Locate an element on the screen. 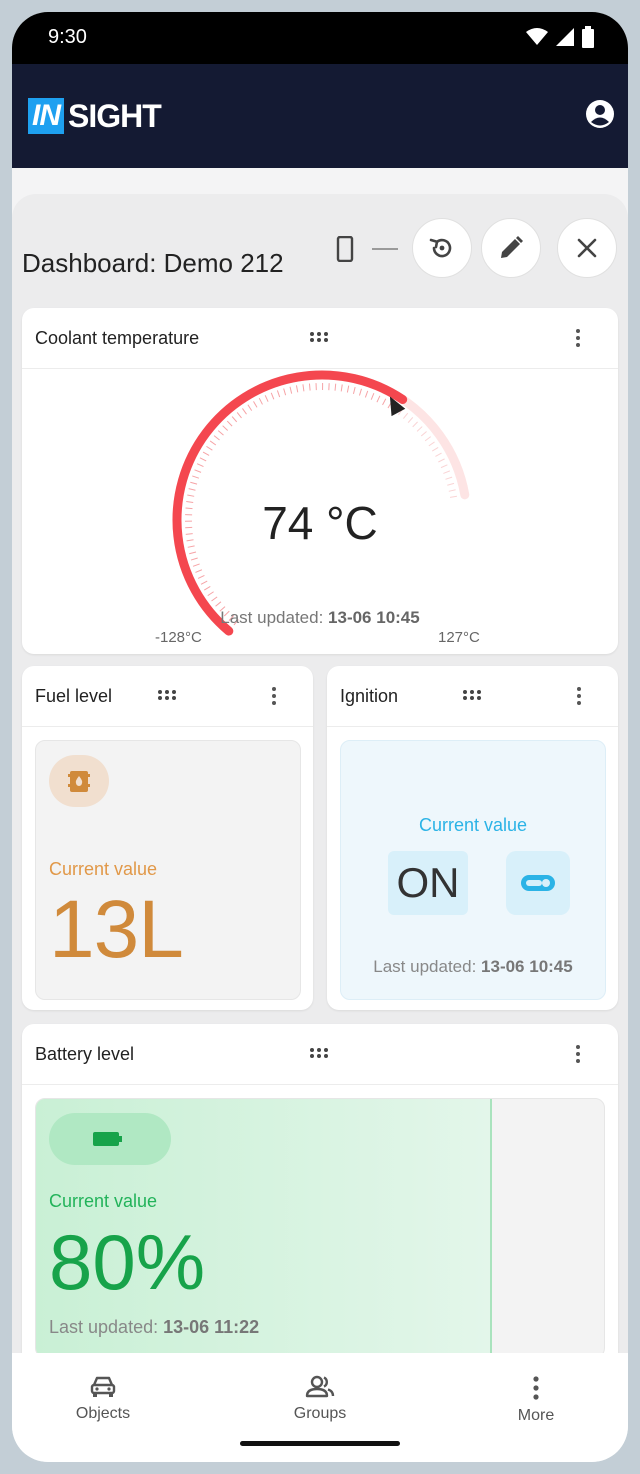  nav-label-more: More is located at coordinates (536, 1415).